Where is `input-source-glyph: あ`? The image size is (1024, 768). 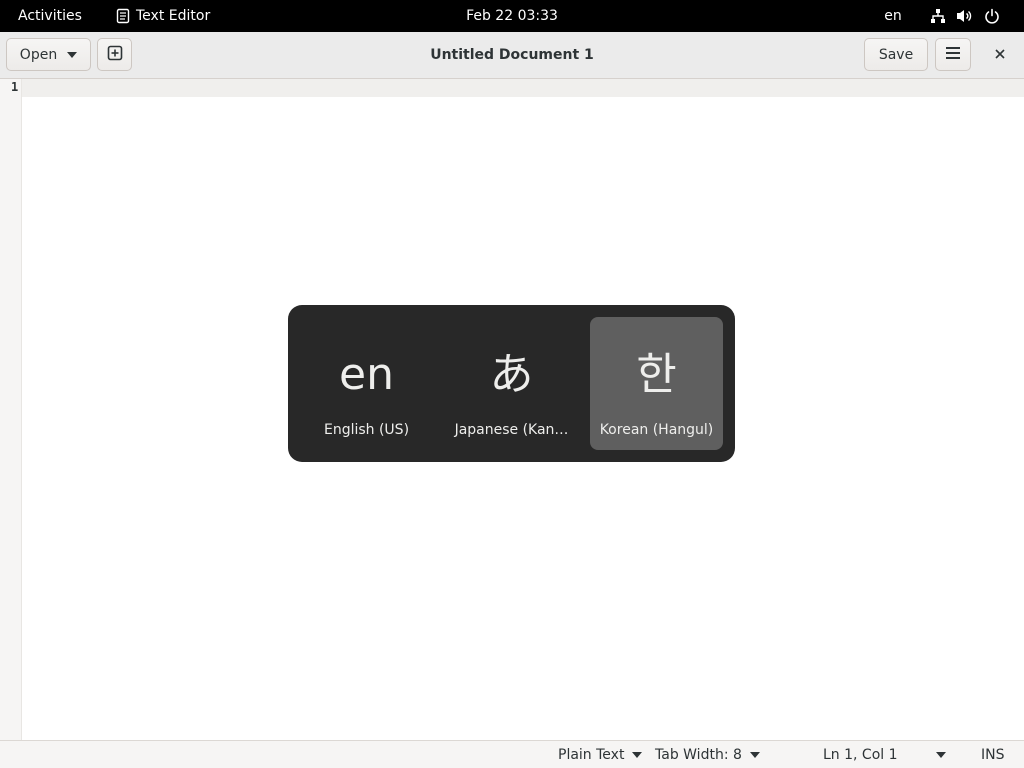
input-source-glyph: あ is located at coordinates (511, 374).